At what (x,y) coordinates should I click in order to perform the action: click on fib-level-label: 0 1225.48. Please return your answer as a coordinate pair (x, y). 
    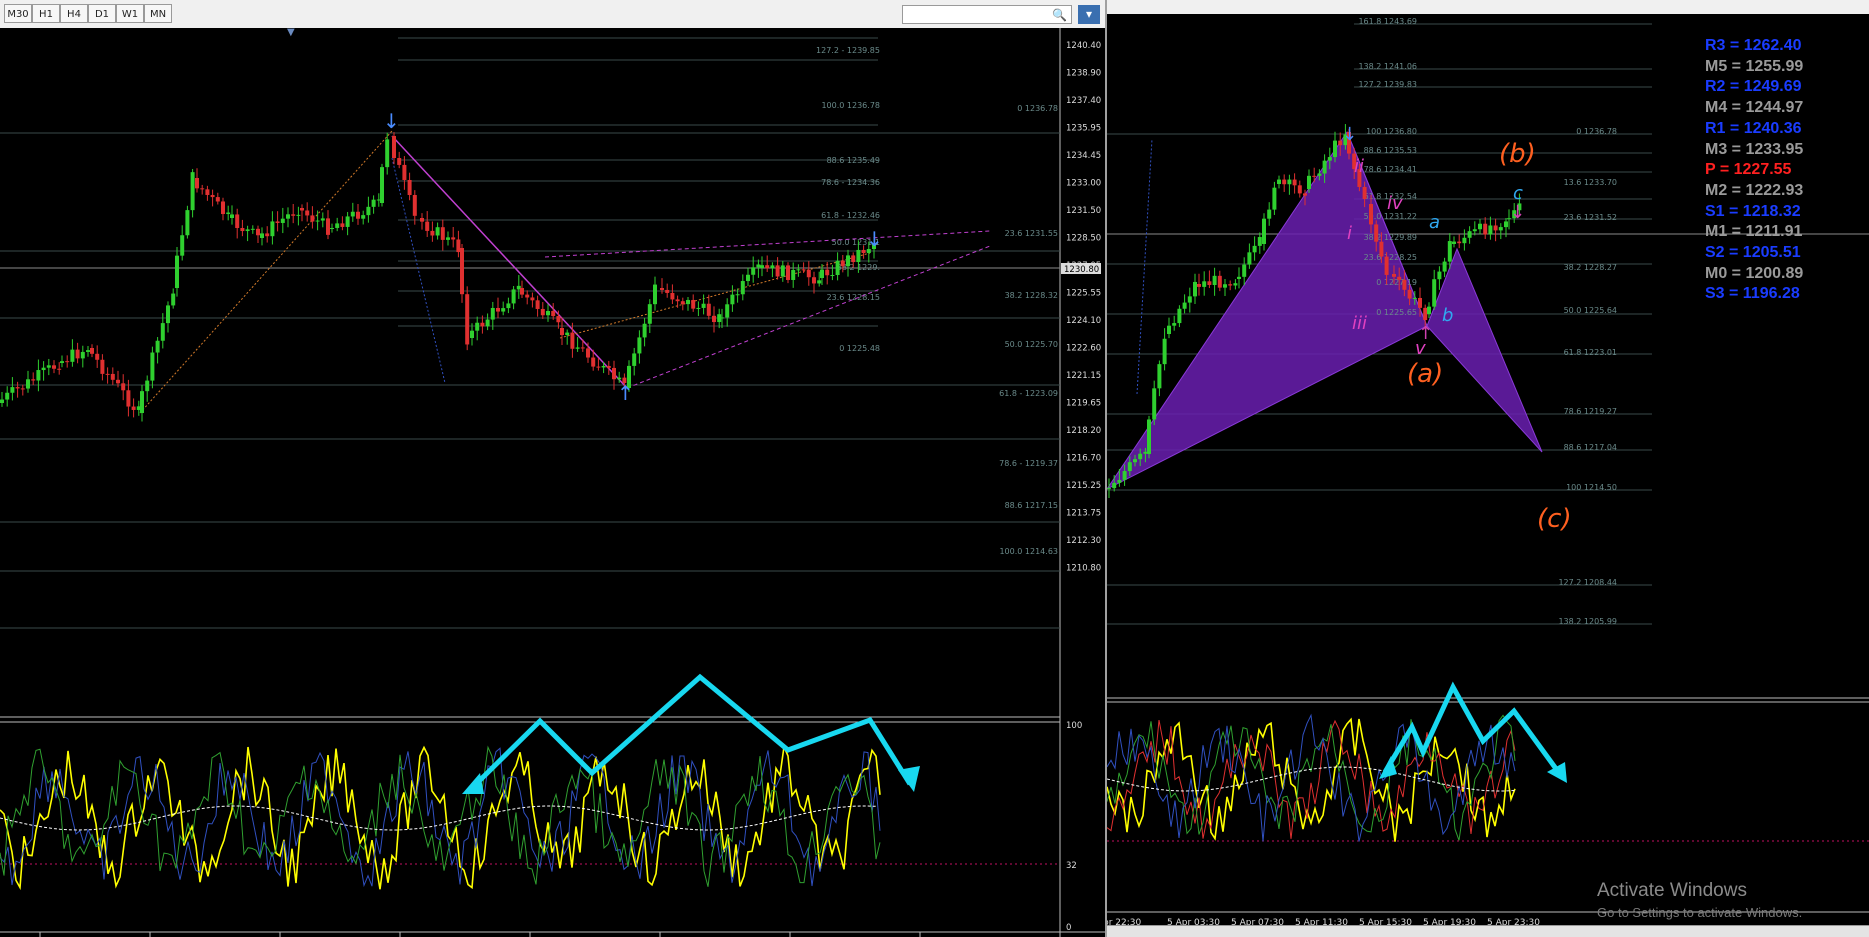
    Looking at the image, I should click on (859, 348).